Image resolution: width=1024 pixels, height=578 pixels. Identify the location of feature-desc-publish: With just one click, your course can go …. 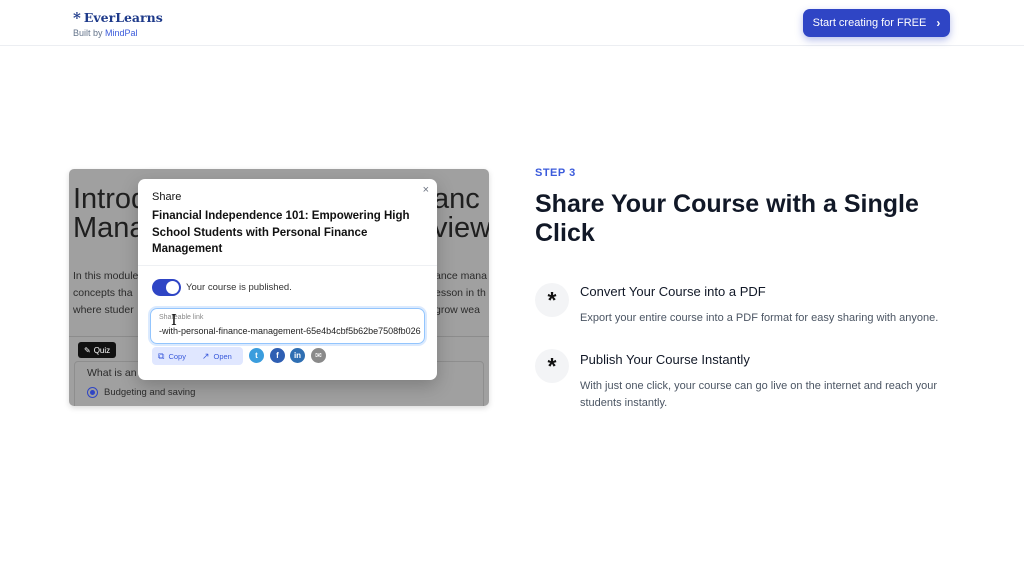
(759, 394).